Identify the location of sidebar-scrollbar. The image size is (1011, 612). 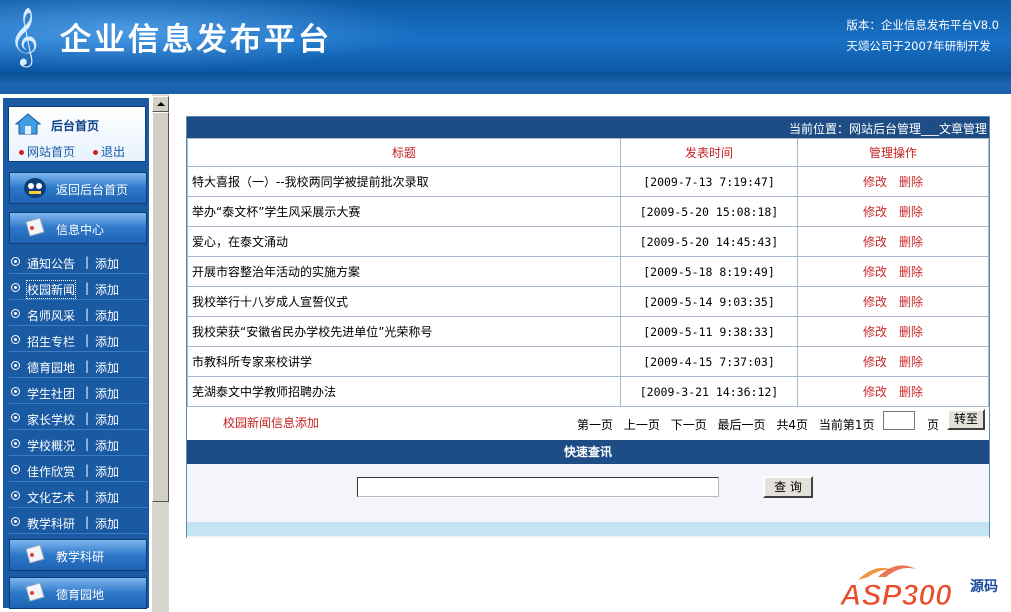
(160, 353).